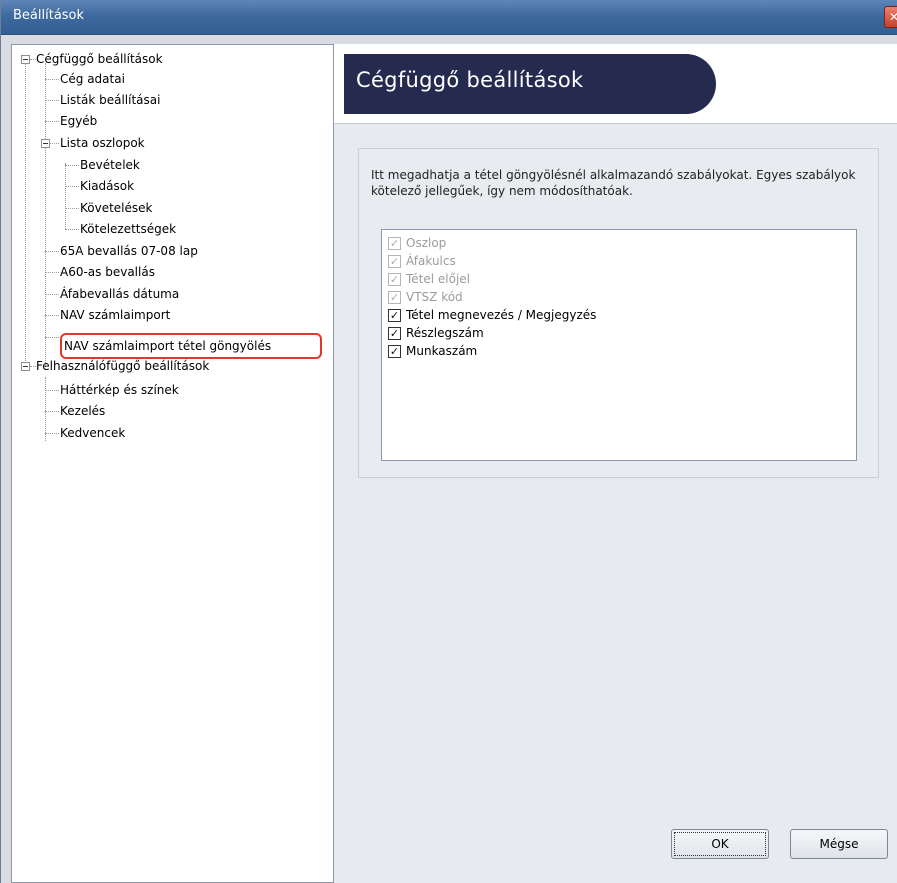  Describe the element at coordinates (107, 186) in the screenshot. I see `tree-item-kiadasok: Kiadások` at that location.